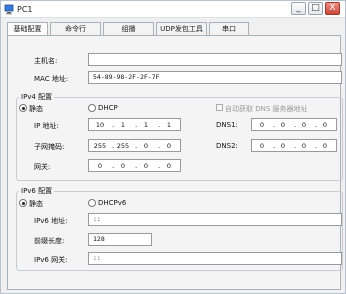 This screenshot has width=346, height=294. Describe the element at coordinates (227, 146) in the screenshot. I see `dns2-label: DNS2:` at that location.